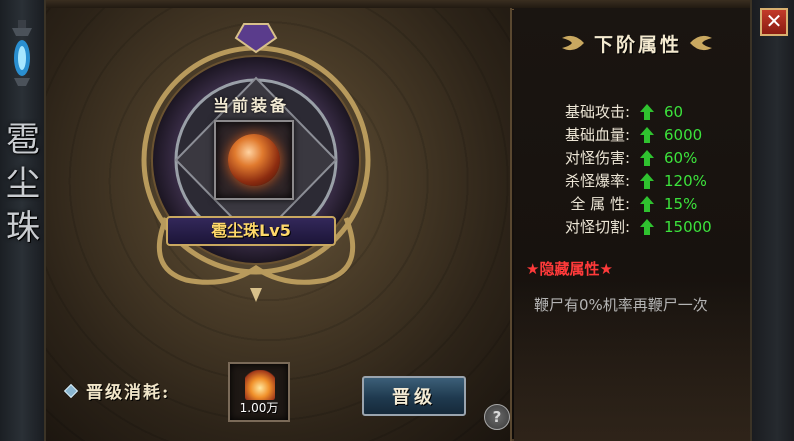  Describe the element at coordinates (23, 140) in the screenshot. I see `side-title-char: 雹` at that location.